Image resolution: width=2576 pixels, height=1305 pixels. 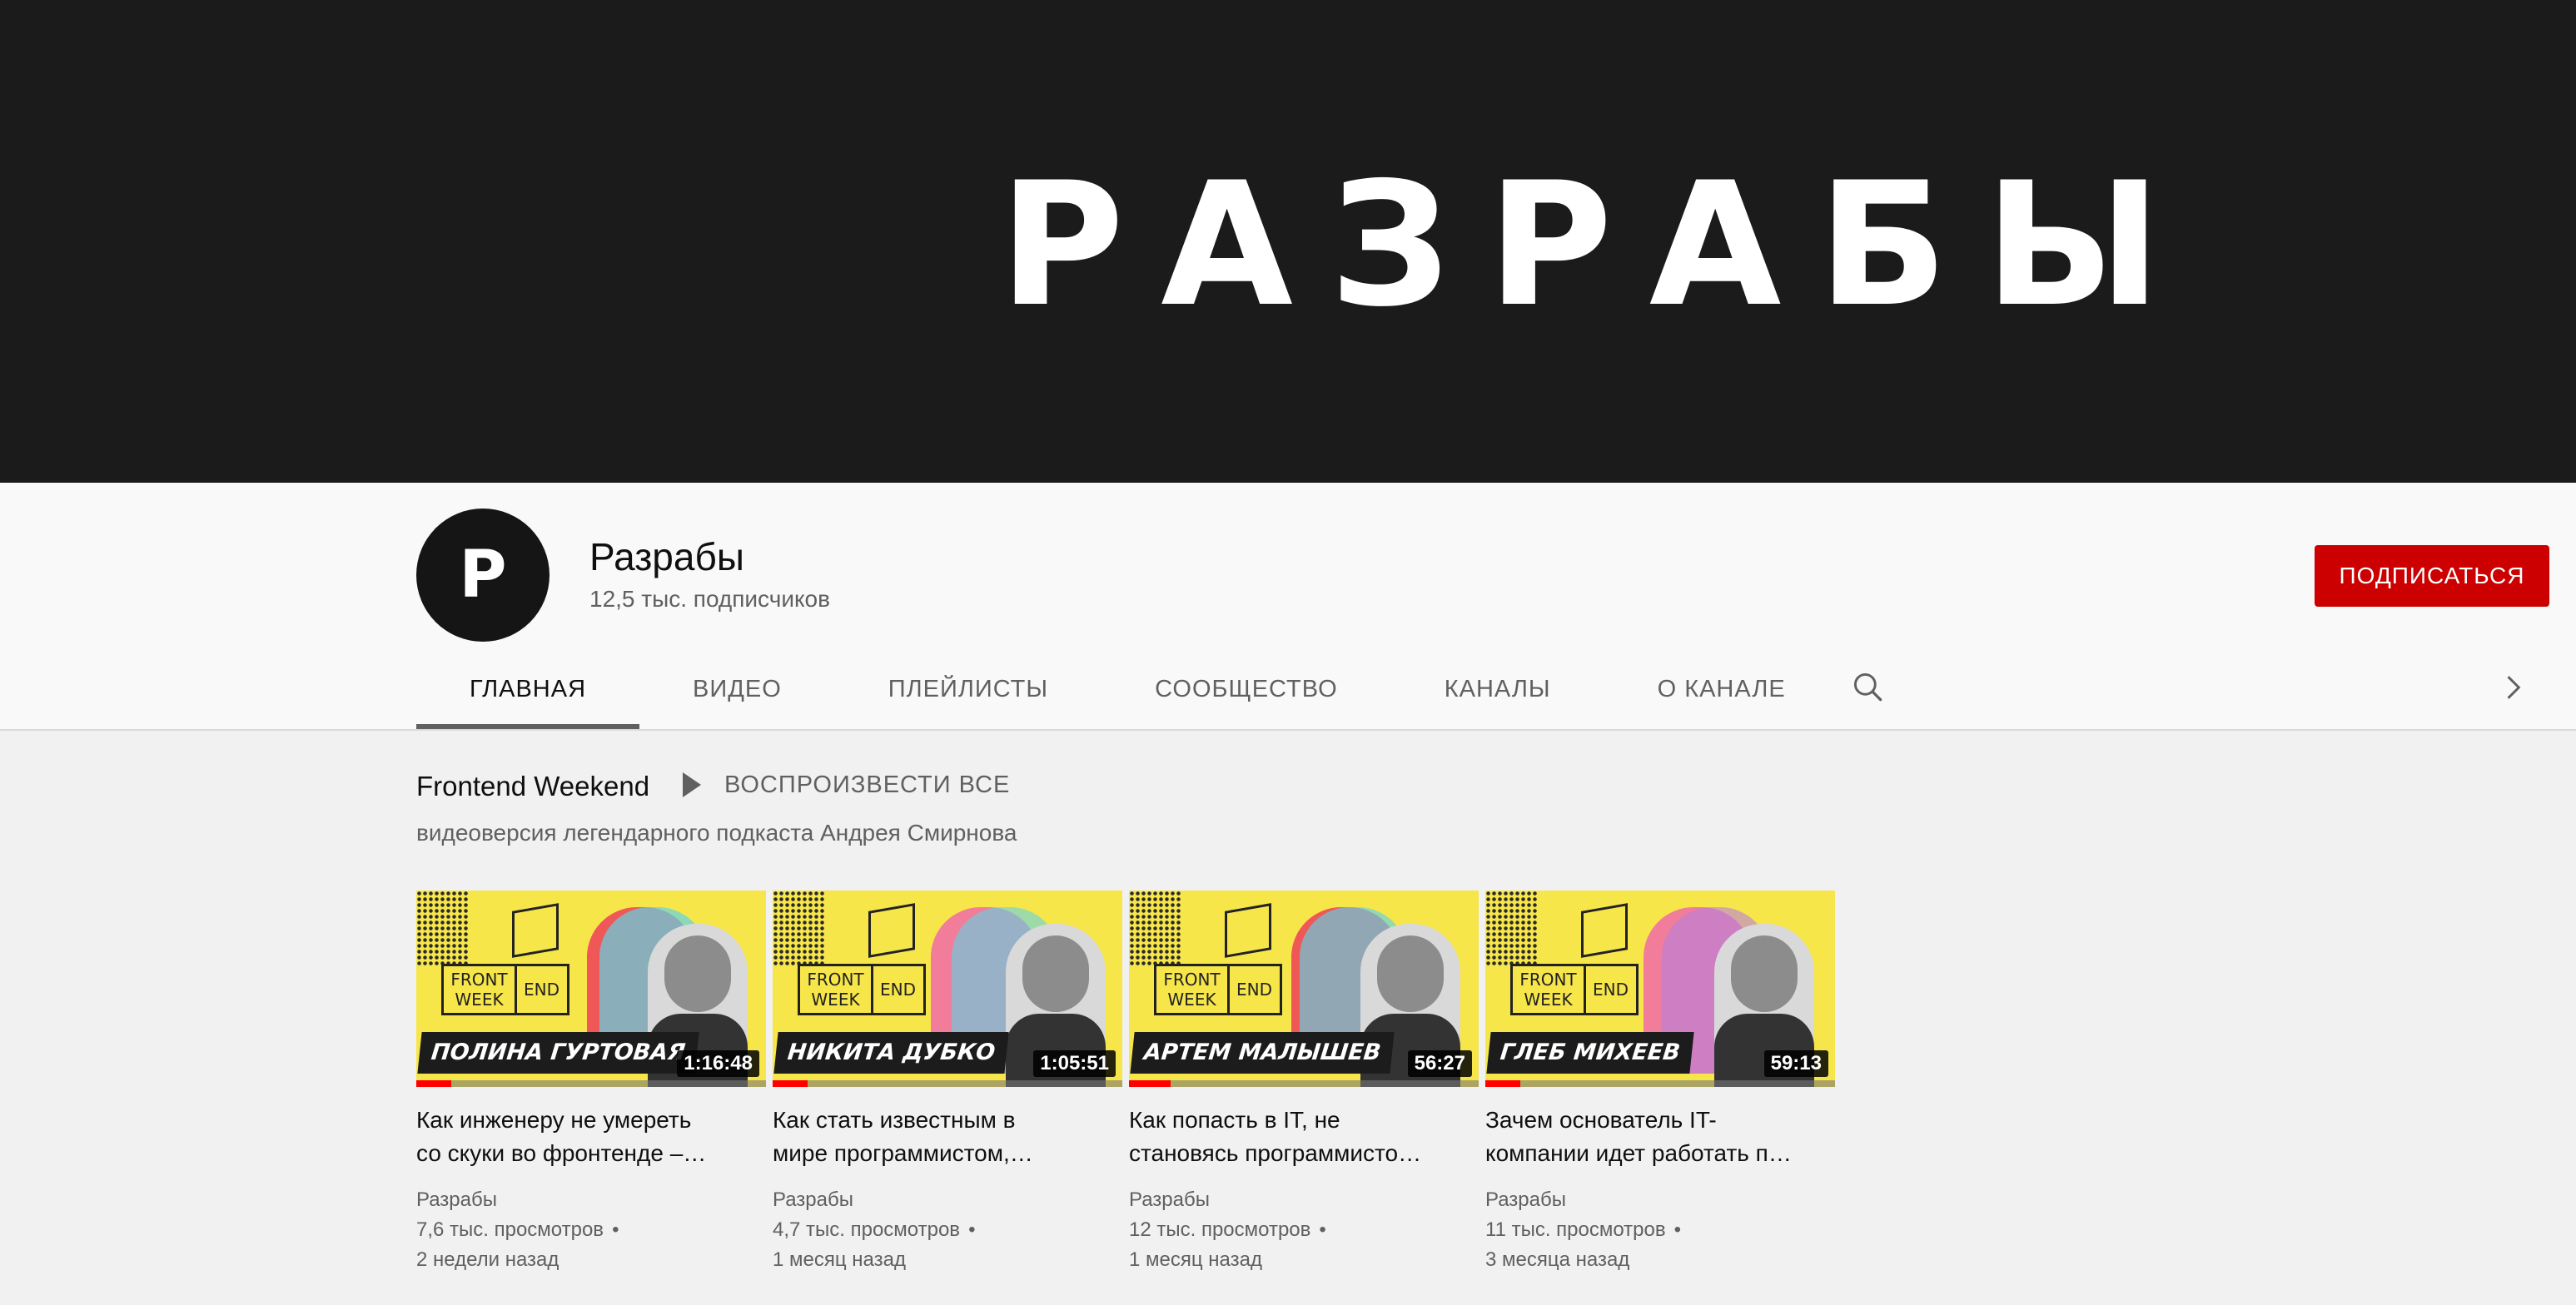 I want to click on views-count: 4,7 тыс. просмотров, so click(x=867, y=1229).